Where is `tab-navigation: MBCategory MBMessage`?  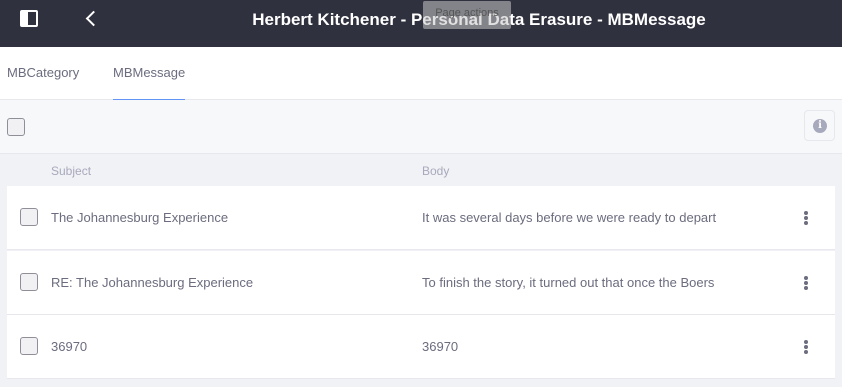 tab-navigation: MBCategory MBMessage is located at coordinates (421, 74).